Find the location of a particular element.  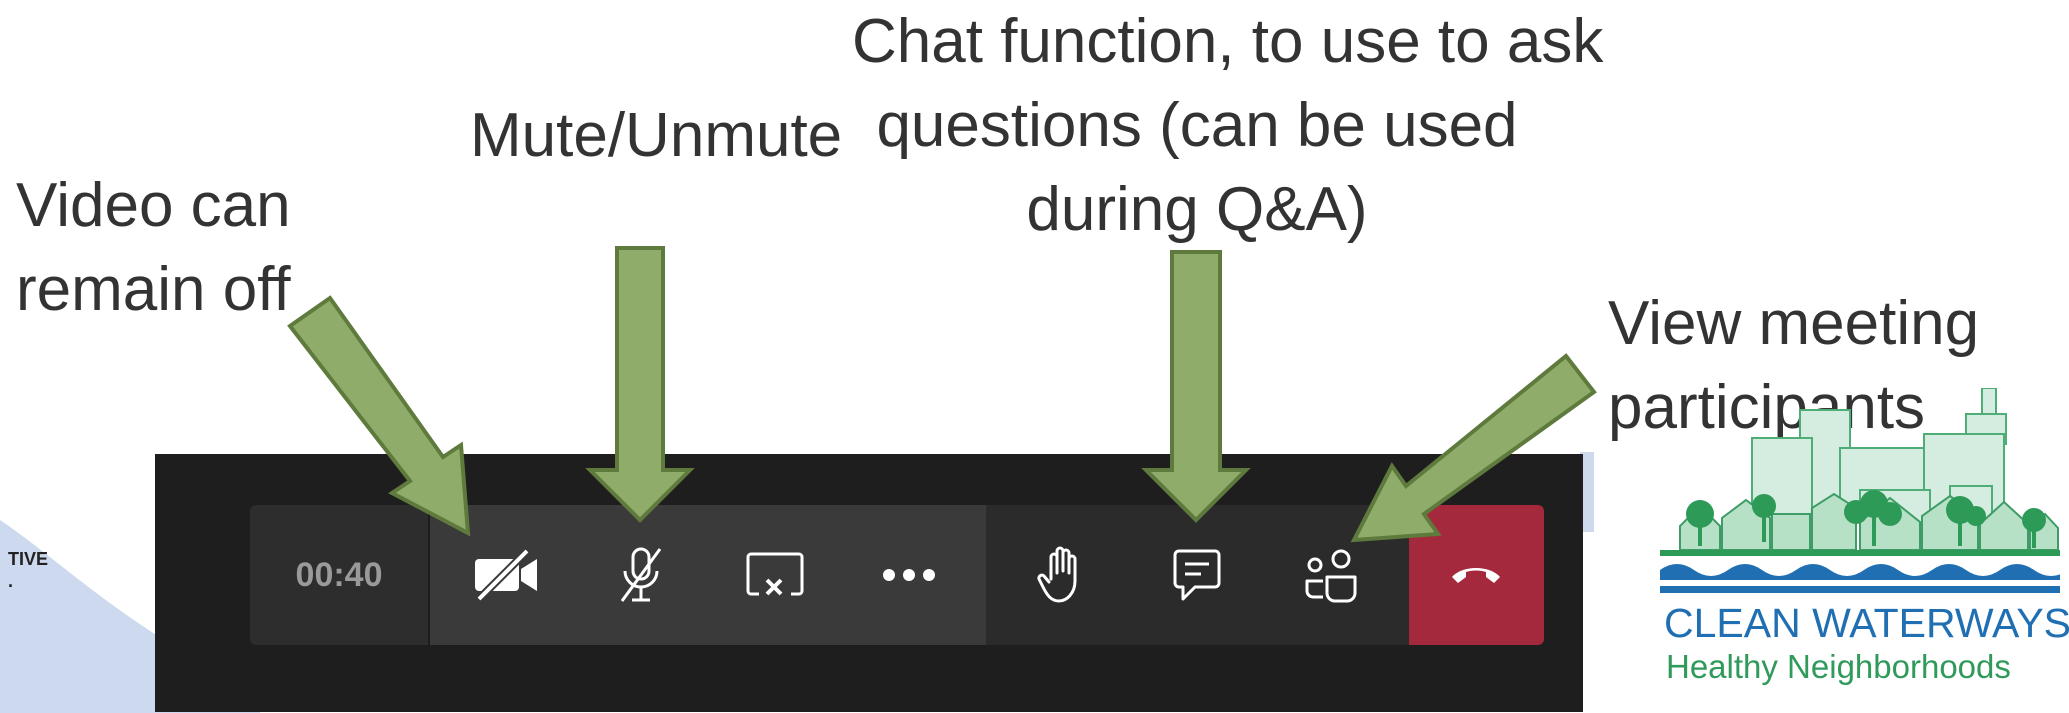

arrow-to-participants is located at coordinates (1473, 448).